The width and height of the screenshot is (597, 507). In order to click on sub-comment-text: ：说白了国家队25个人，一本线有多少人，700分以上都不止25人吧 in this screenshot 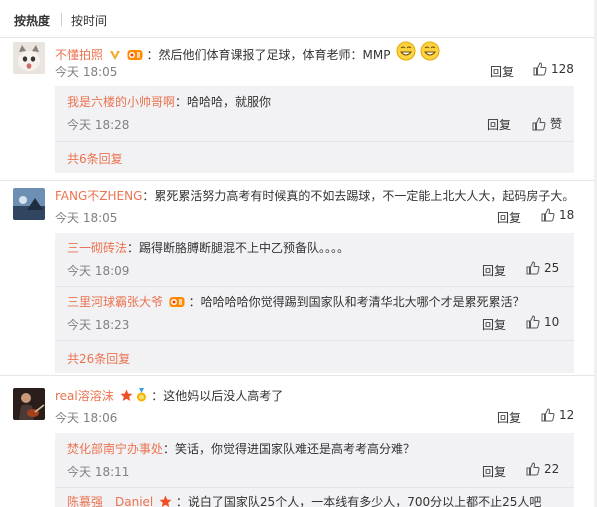, I will do `click(358, 501)`.